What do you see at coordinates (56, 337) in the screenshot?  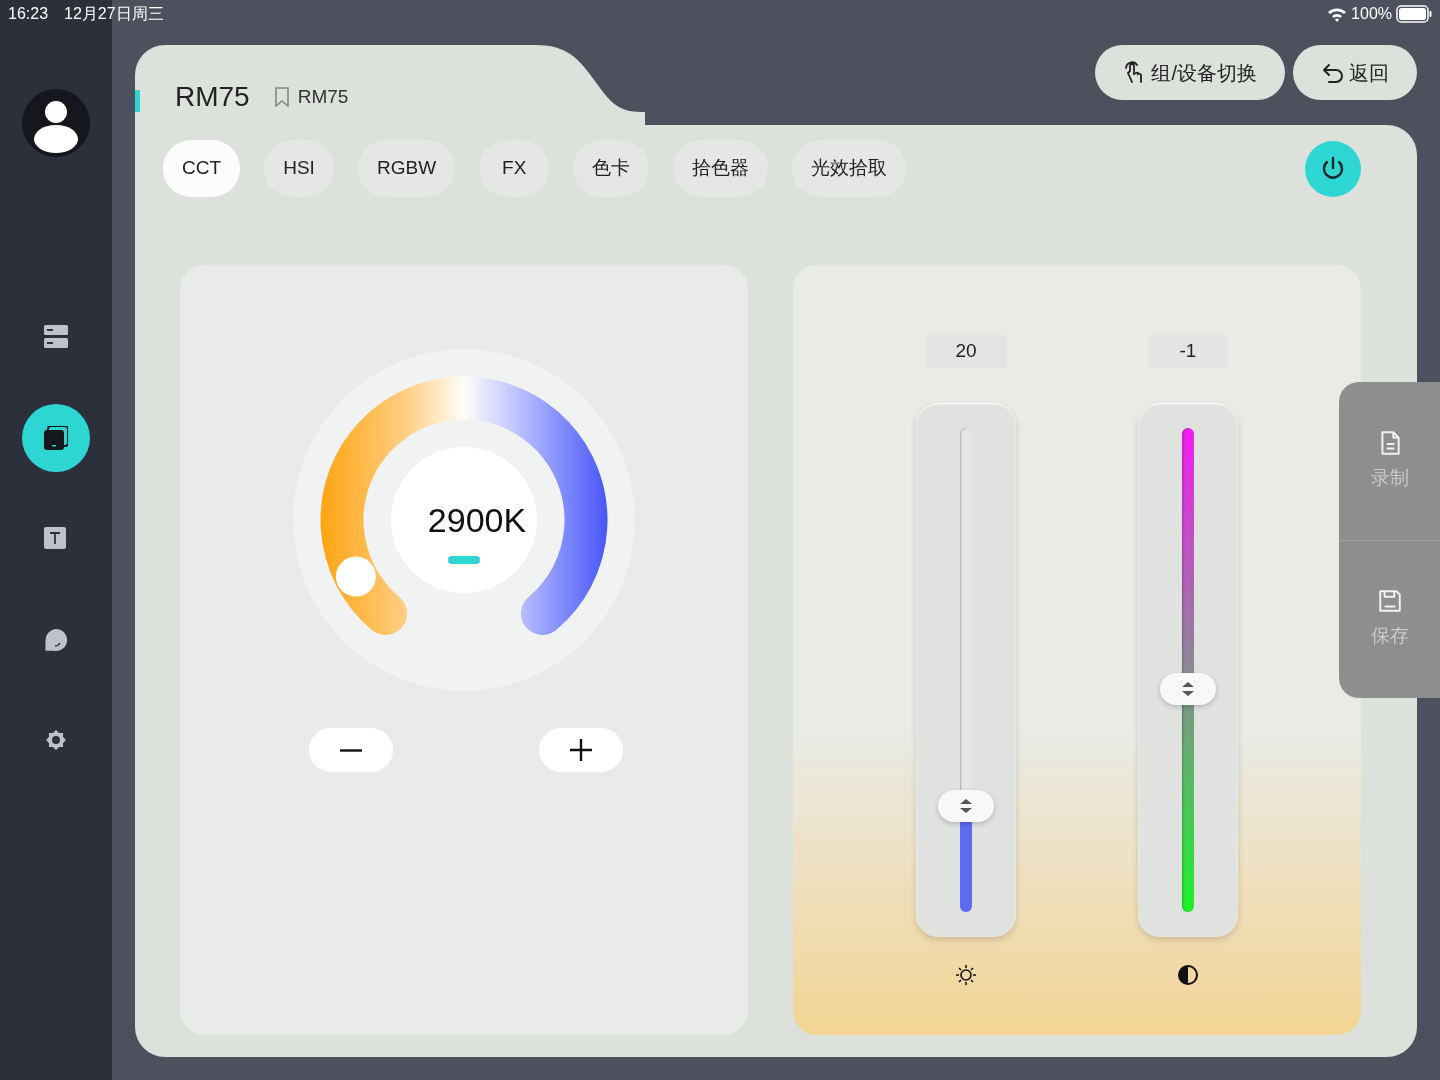 I see `list-icon` at bounding box center [56, 337].